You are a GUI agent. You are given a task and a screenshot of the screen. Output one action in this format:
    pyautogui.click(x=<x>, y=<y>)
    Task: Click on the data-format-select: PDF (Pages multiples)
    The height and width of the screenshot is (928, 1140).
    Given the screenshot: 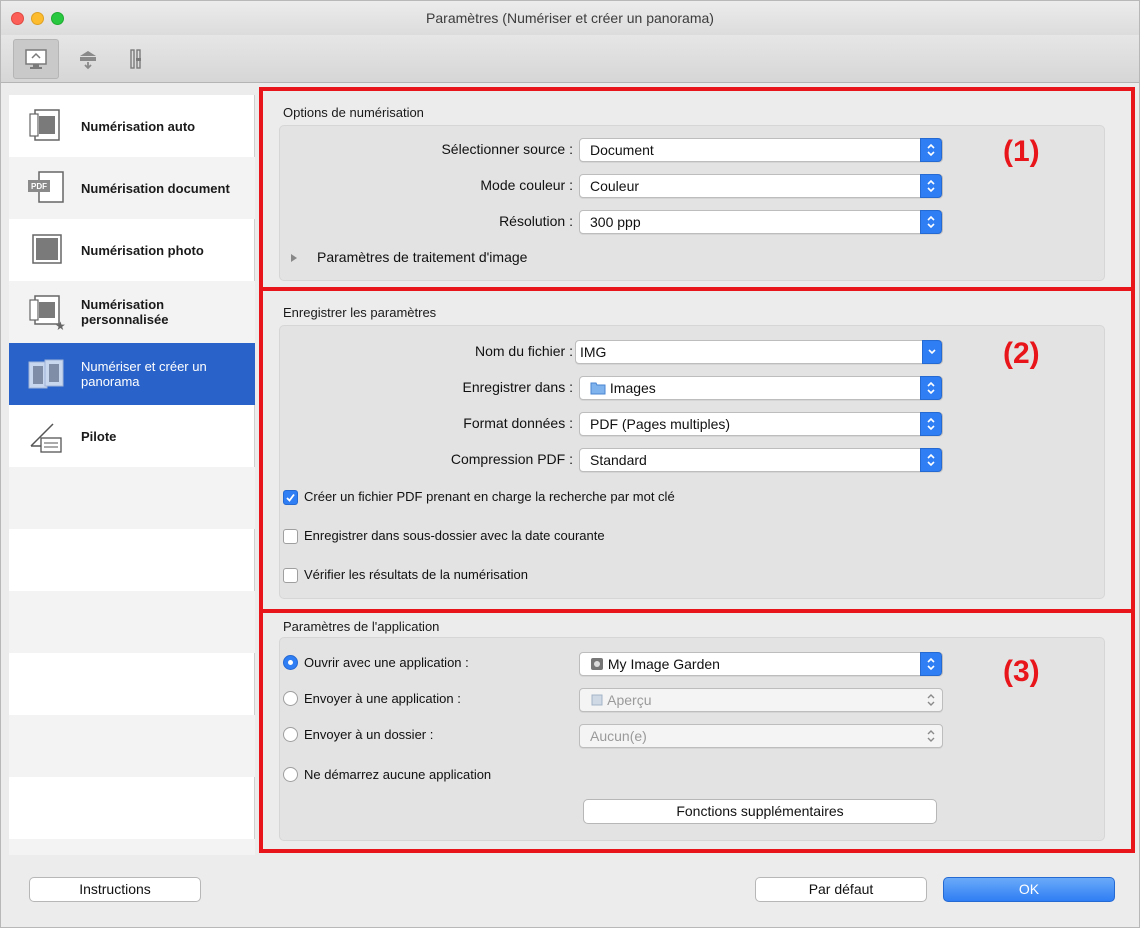 What is the action you would take?
    pyautogui.click(x=761, y=424)
    